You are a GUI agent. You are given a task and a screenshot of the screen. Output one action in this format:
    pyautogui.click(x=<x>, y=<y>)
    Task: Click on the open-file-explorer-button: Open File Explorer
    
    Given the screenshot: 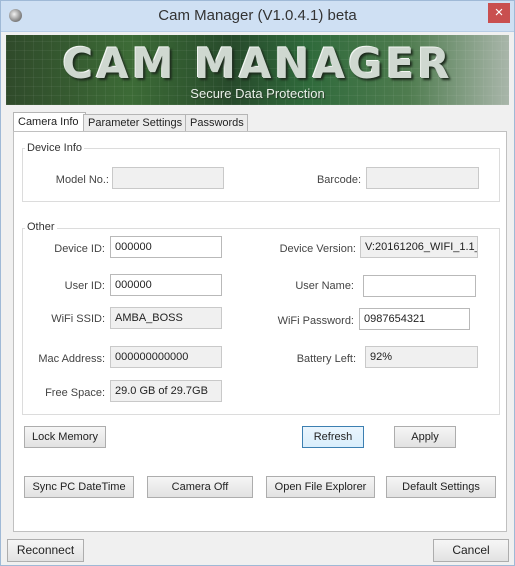 What is the action you would take?
    pyautogui.click(x=320, y=487)
    